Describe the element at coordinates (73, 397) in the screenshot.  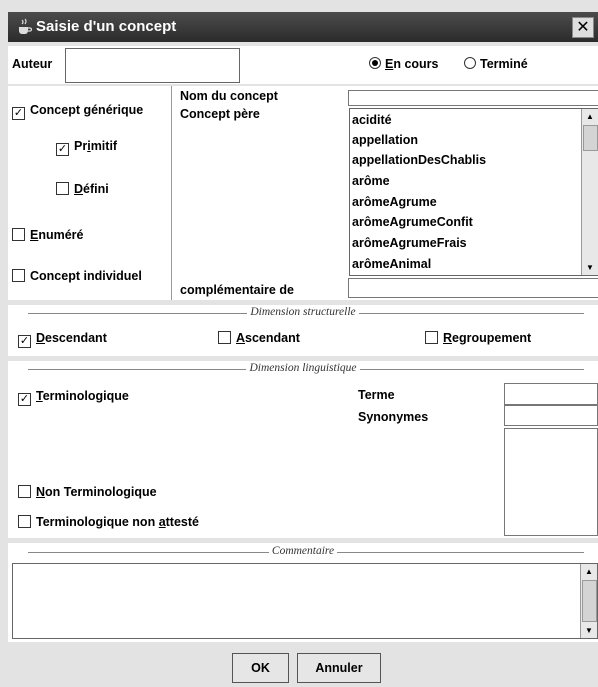
I see `terminologique-checkbox: ✓ Terminologique` at that location.